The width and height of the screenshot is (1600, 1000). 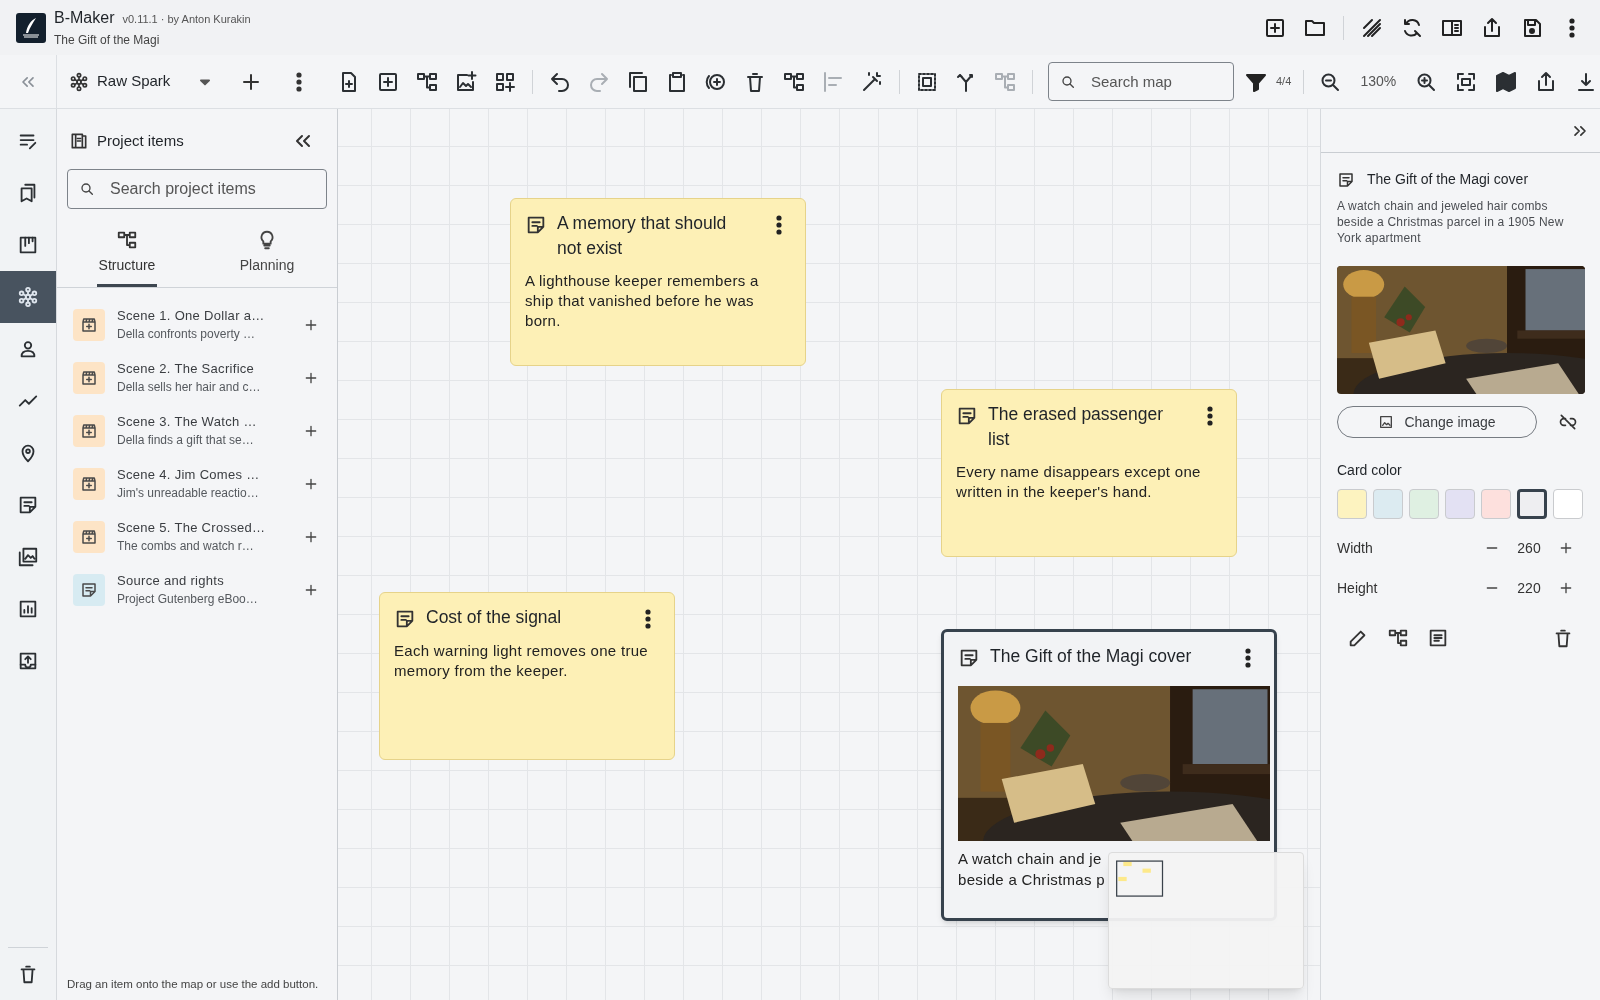 I want to click on map-icon, so click(x=79, y=81).